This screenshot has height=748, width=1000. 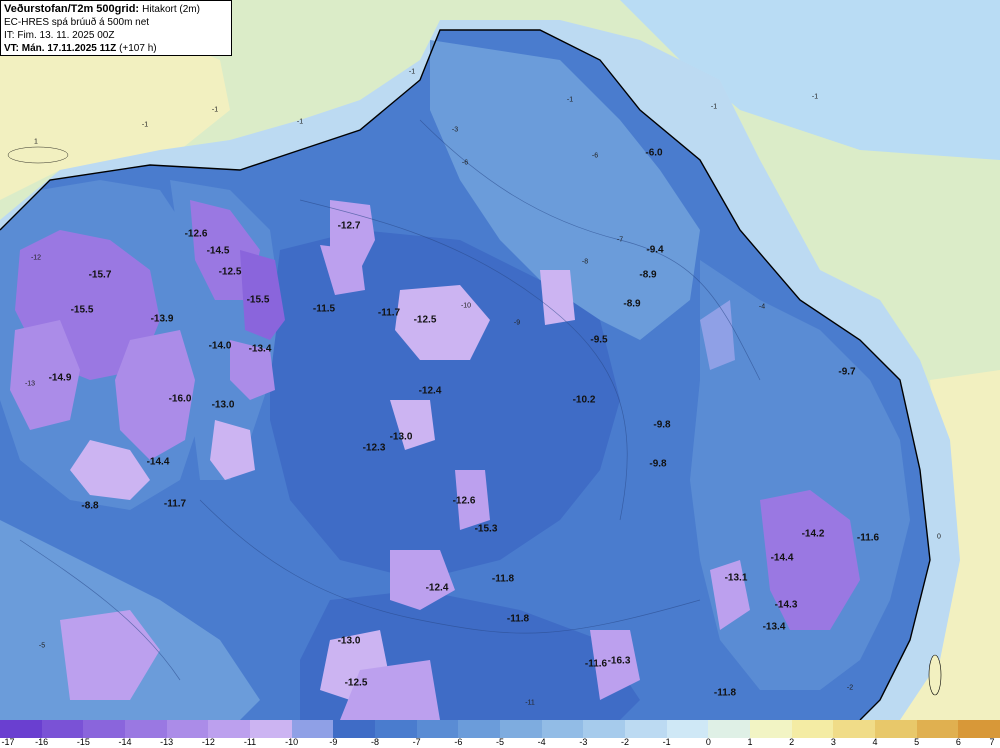 What do you see at coordinates (42, 646) in the screenshot?
I see `contour-label: -5` at bounding box center [42, 646].